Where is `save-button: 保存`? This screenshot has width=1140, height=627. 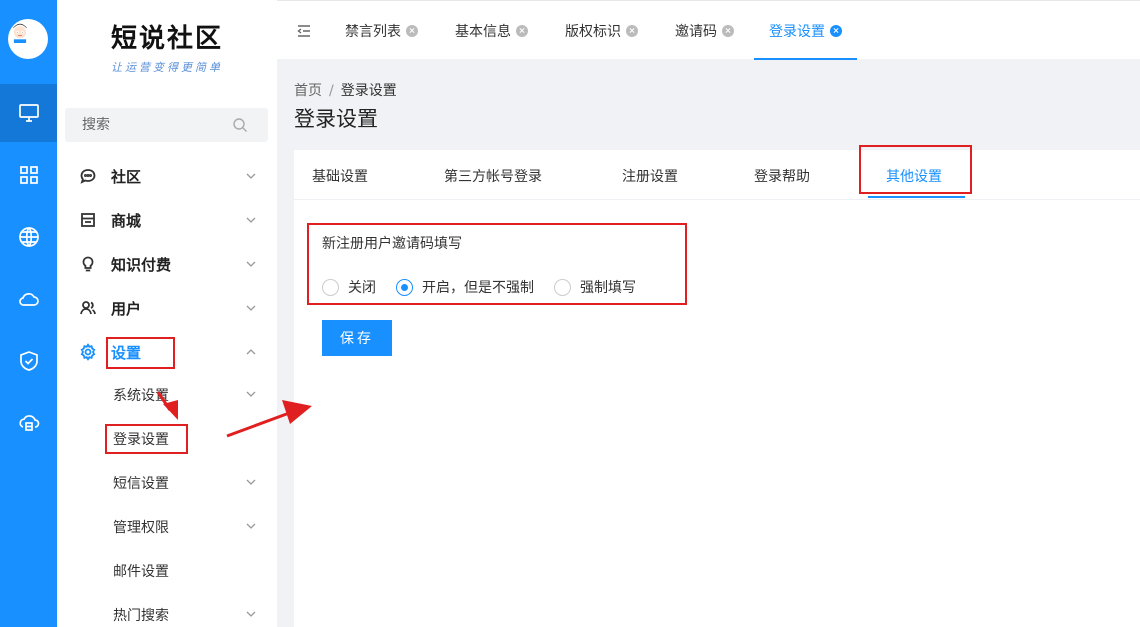
save-button: 保存 is located at coordinates (357, 338).